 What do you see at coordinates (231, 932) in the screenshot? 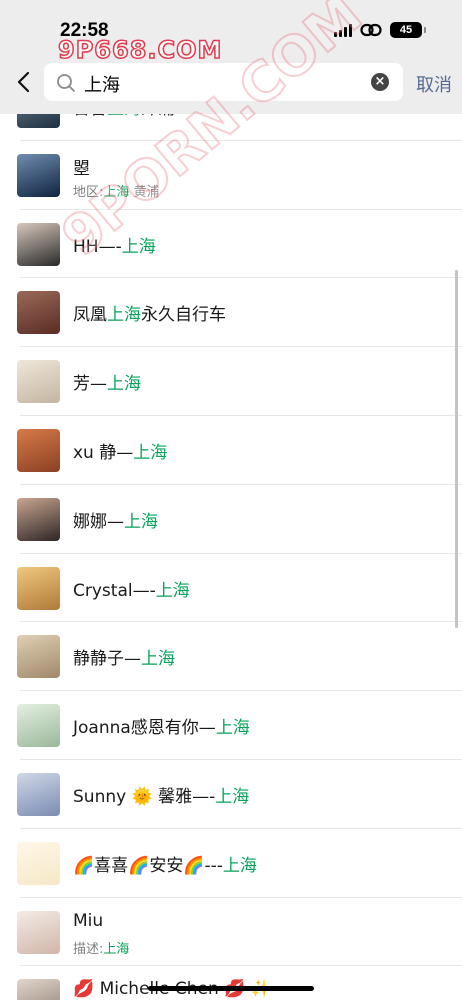
I see `result-row: Miu 描述:上海` at bounding box center [231, 932].